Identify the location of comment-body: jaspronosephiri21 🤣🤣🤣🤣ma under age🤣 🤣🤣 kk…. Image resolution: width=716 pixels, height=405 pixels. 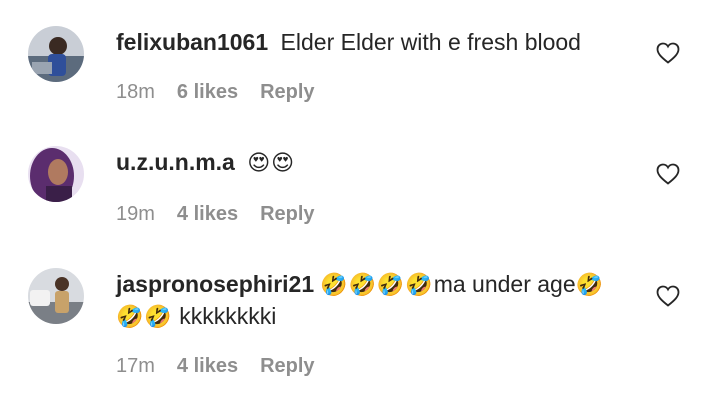
(381, 301).